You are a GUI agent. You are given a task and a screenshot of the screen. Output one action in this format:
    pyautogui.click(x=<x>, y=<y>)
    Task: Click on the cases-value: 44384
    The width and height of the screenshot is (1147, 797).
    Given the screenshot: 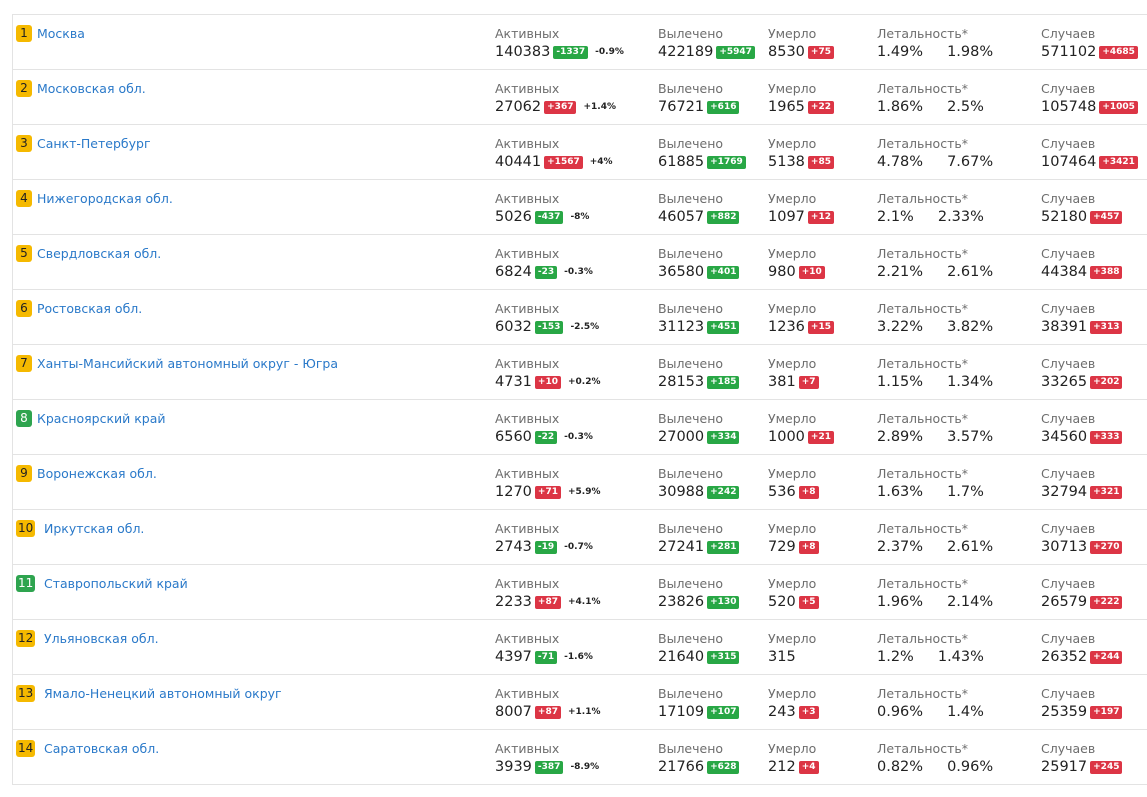 What is the action you would take?
    pyautogui.click(x=1064, y=272)
    